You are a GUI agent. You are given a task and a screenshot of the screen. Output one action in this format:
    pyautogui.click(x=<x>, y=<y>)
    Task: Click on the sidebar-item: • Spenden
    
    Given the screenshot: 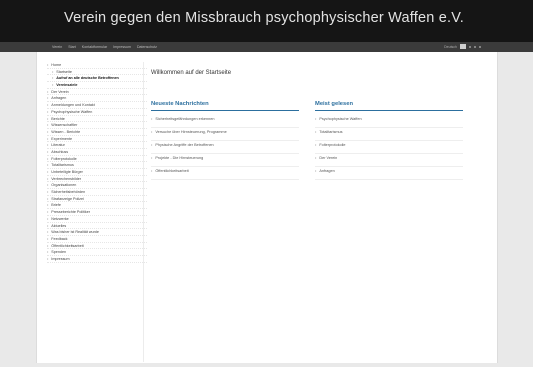 What is the action you would take?
    pyautogui.click(x=97, y=252)
    